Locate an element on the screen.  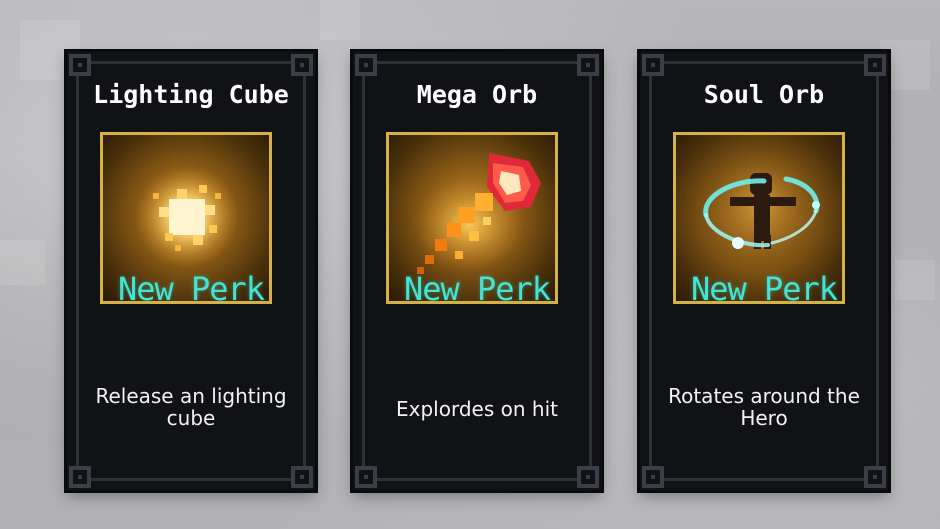
card-description: Rotates around the Hero is located at coordinates (764, 407).